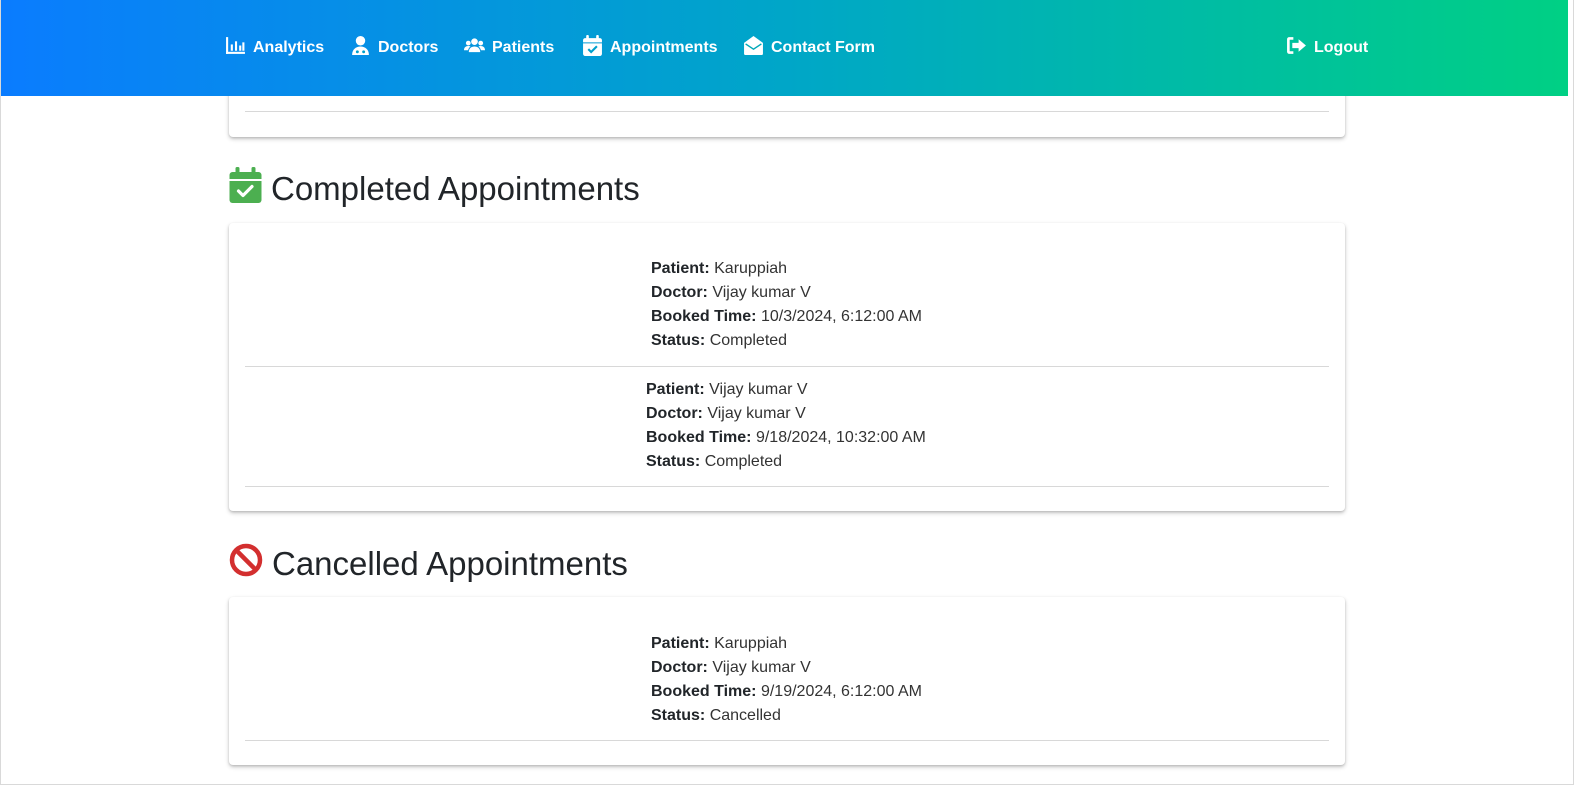 This screenshot has height=785, width=1574. Describe the element at coordinates (289, 47) in the screenshot. I see `nav-analytics-label: Analytics` at that location.